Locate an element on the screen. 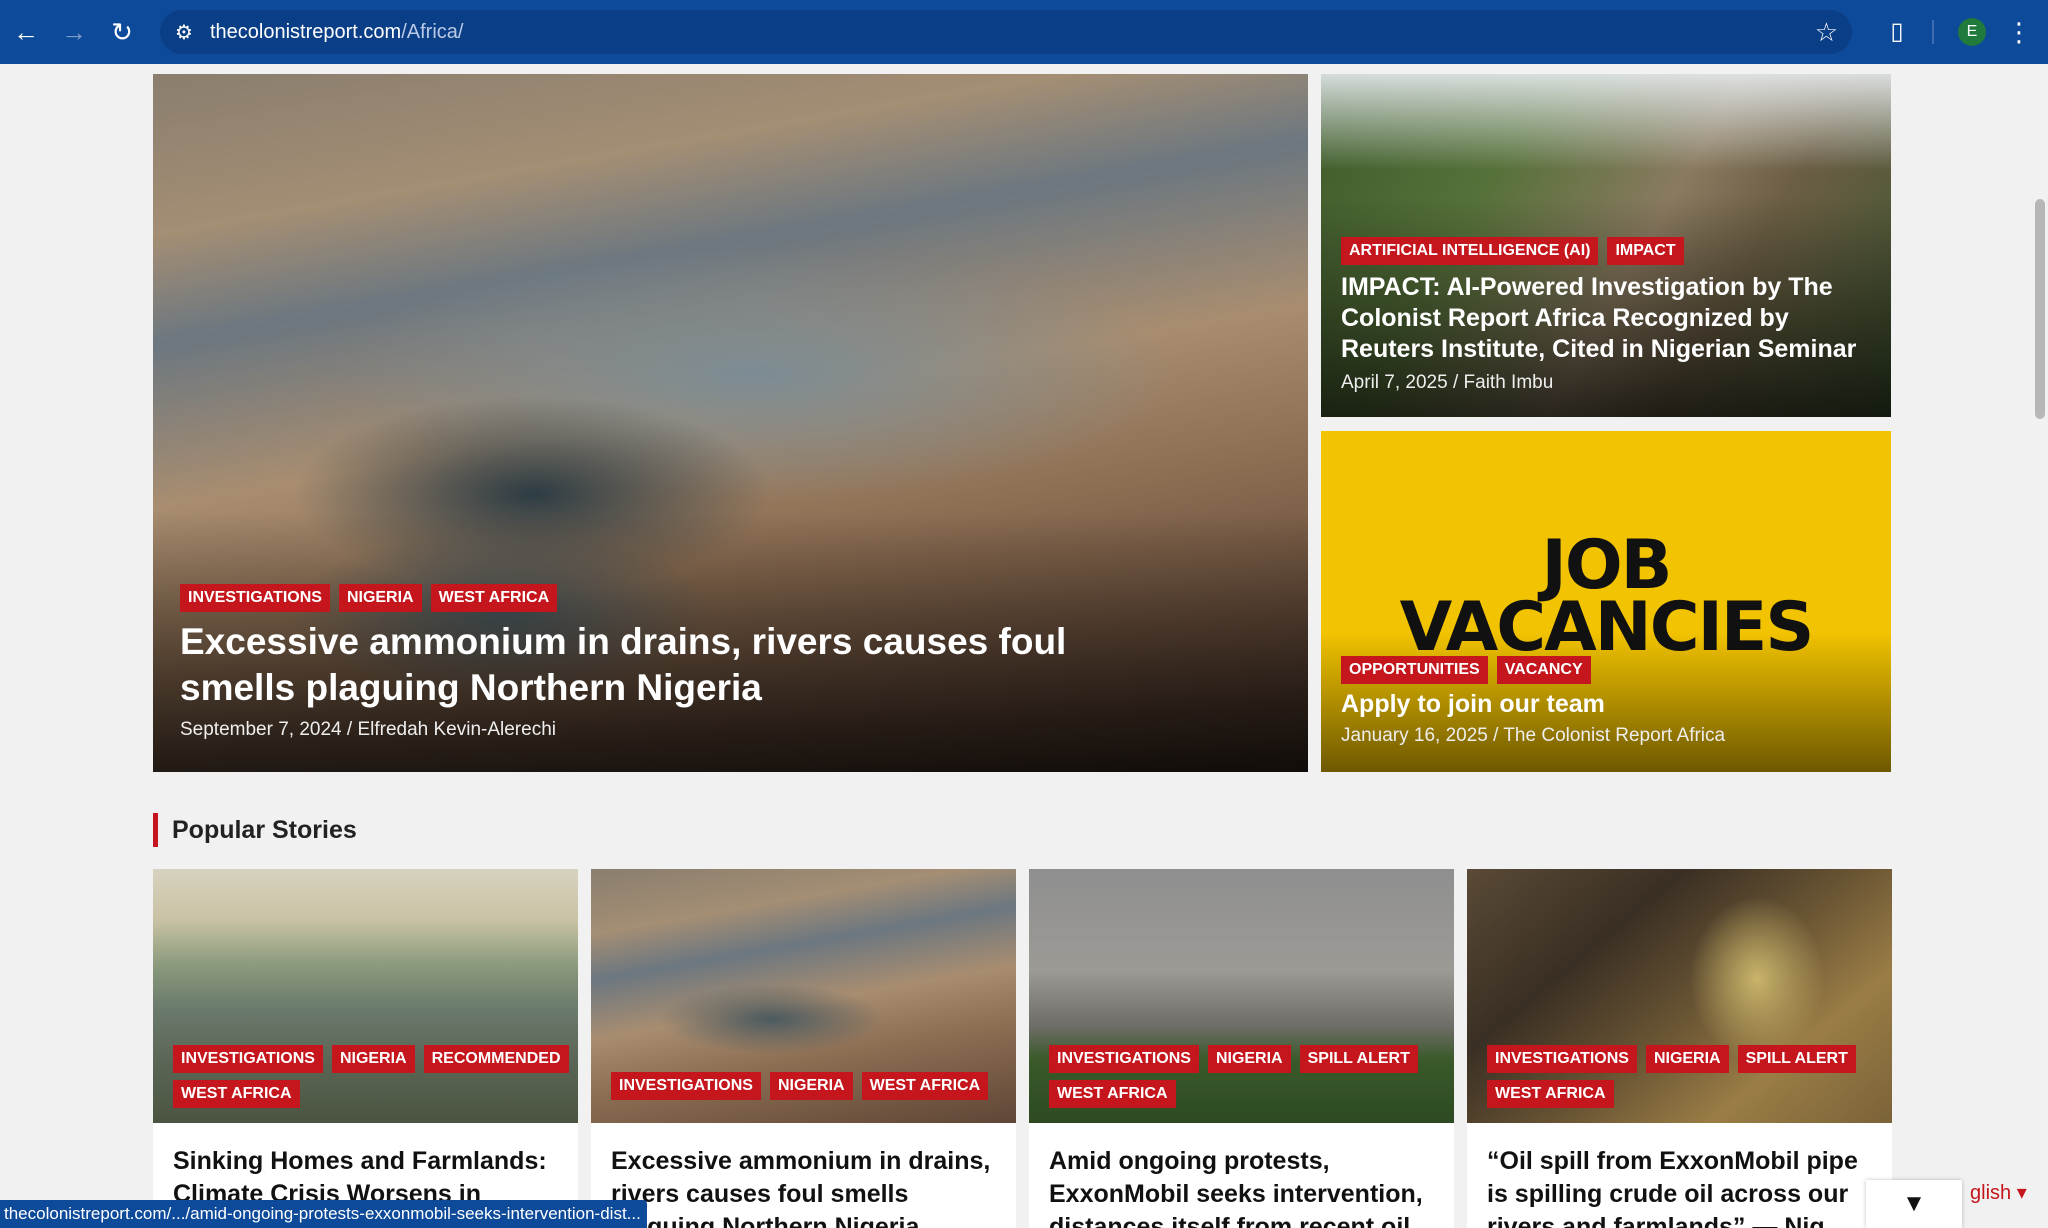 The image size is (2048, 1228). category-tag: IMPACT is located at coordinates (1645, 251).